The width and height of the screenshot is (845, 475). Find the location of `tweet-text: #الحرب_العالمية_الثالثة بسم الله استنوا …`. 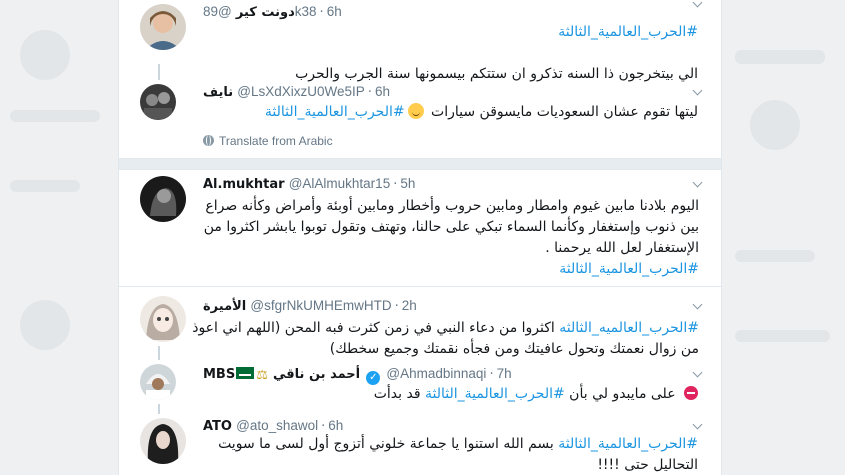

tweet-text: #الحرب_العالمية_الثالثة بسم الله استنوا … is located at coordinates (450, 454).